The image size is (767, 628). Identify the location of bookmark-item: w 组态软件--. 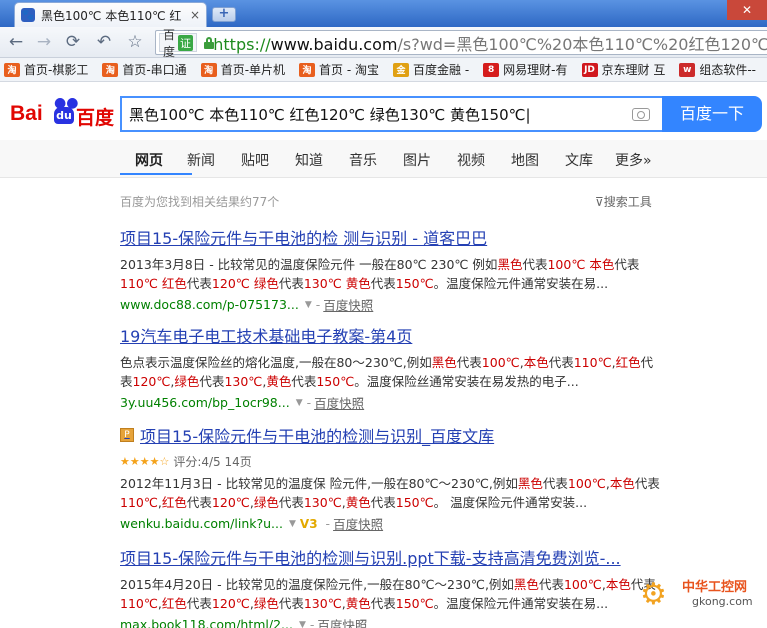
(717, 69).